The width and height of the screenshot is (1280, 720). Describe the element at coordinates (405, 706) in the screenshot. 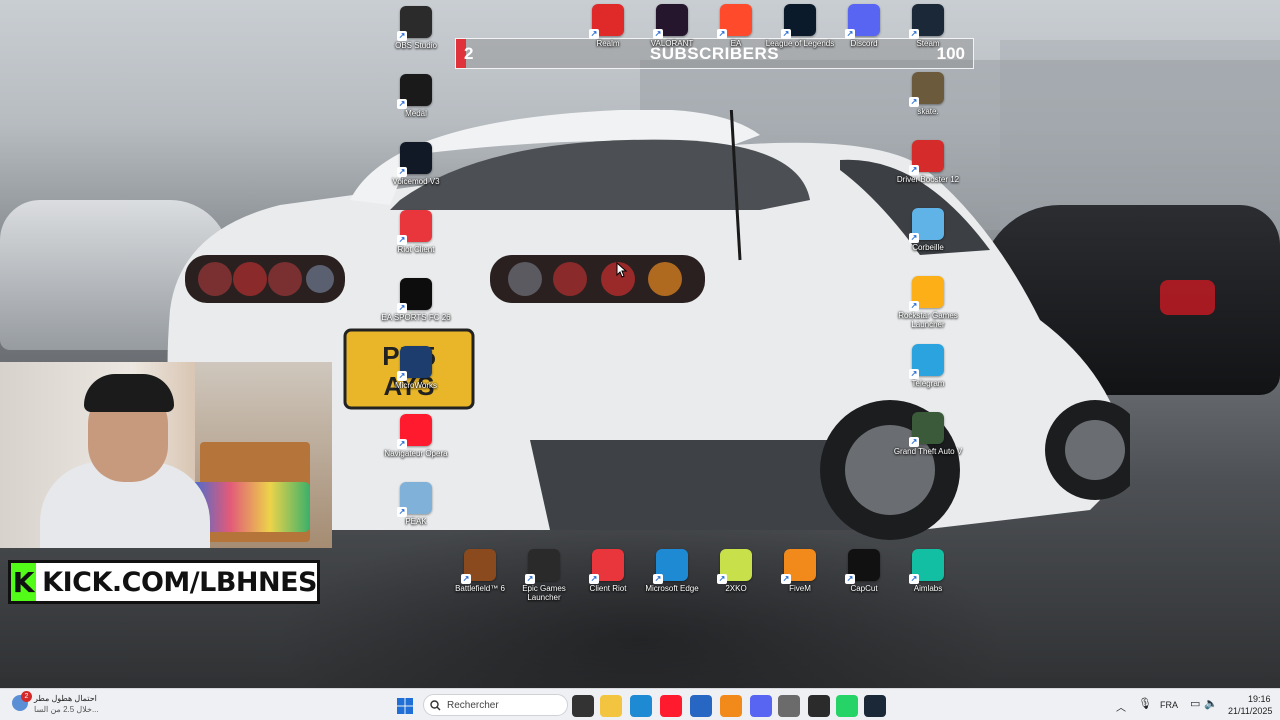

I see `windows-start-icon` at that location.